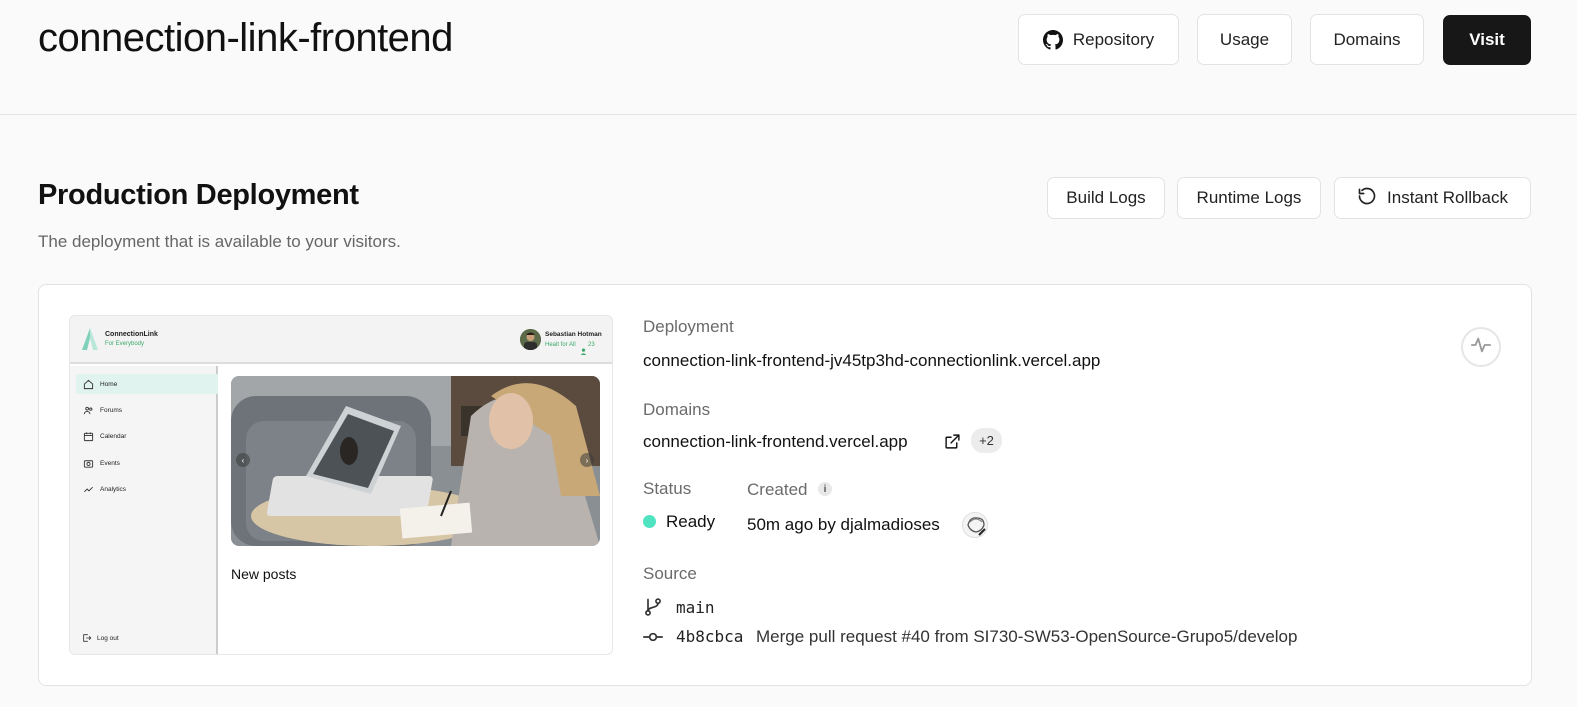 The width and height of the screenshot is (1577, 707). Describe the element at coordinates (591, 345) in the screenshot. I see `preview-user-count: 23` at that location.